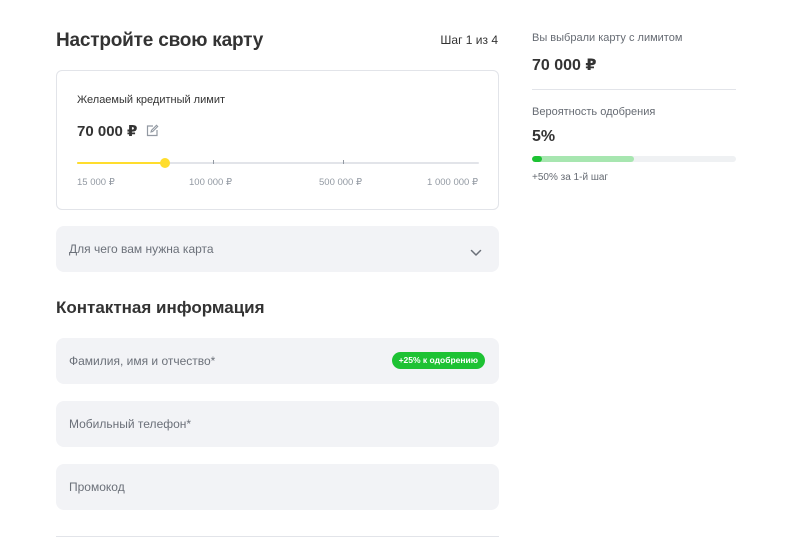  I want to click on approval-probability-value: 5%, so click(544, 136).